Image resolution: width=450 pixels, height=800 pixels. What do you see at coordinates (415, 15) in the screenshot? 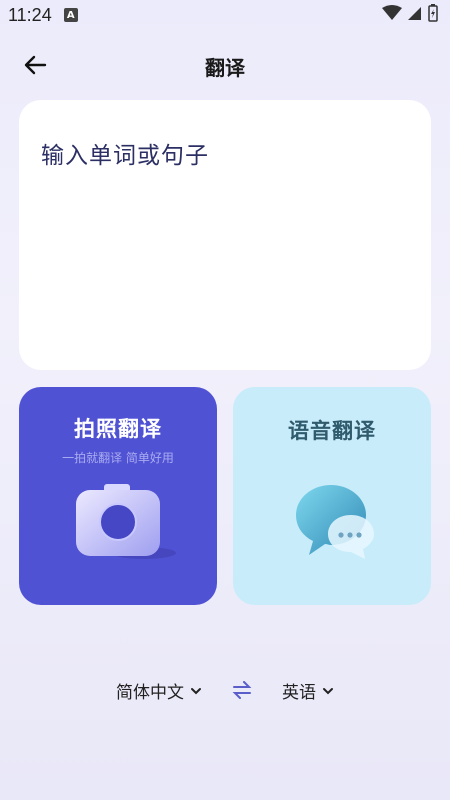
I see `signal-icon` at bounding box center [415, 15].